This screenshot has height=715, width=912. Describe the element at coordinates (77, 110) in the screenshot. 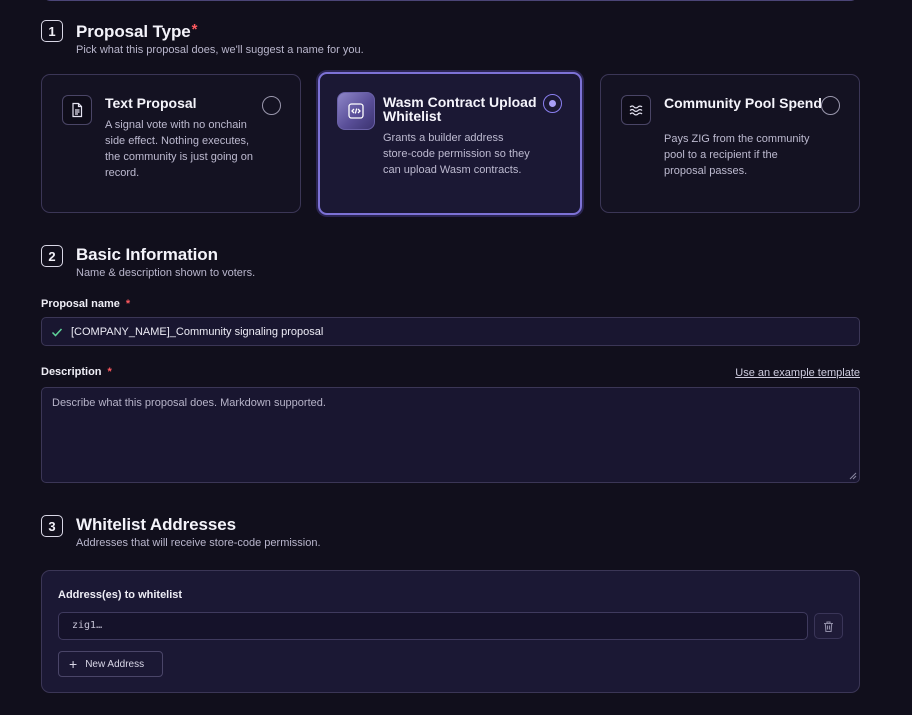

I see `document-icon` at that location.